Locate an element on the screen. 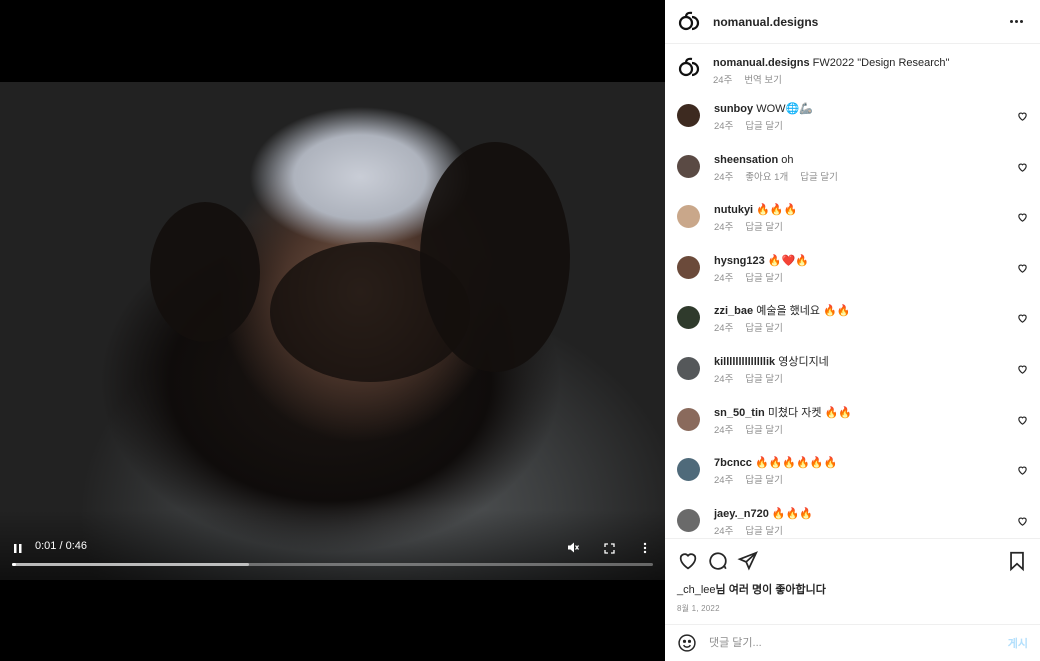 Image resolution: width=1040 pixels, height=661 pixels. comment-body: sunboy WOW🌐🦾 24주 답글 달기 is located at coordinates (763, 118).